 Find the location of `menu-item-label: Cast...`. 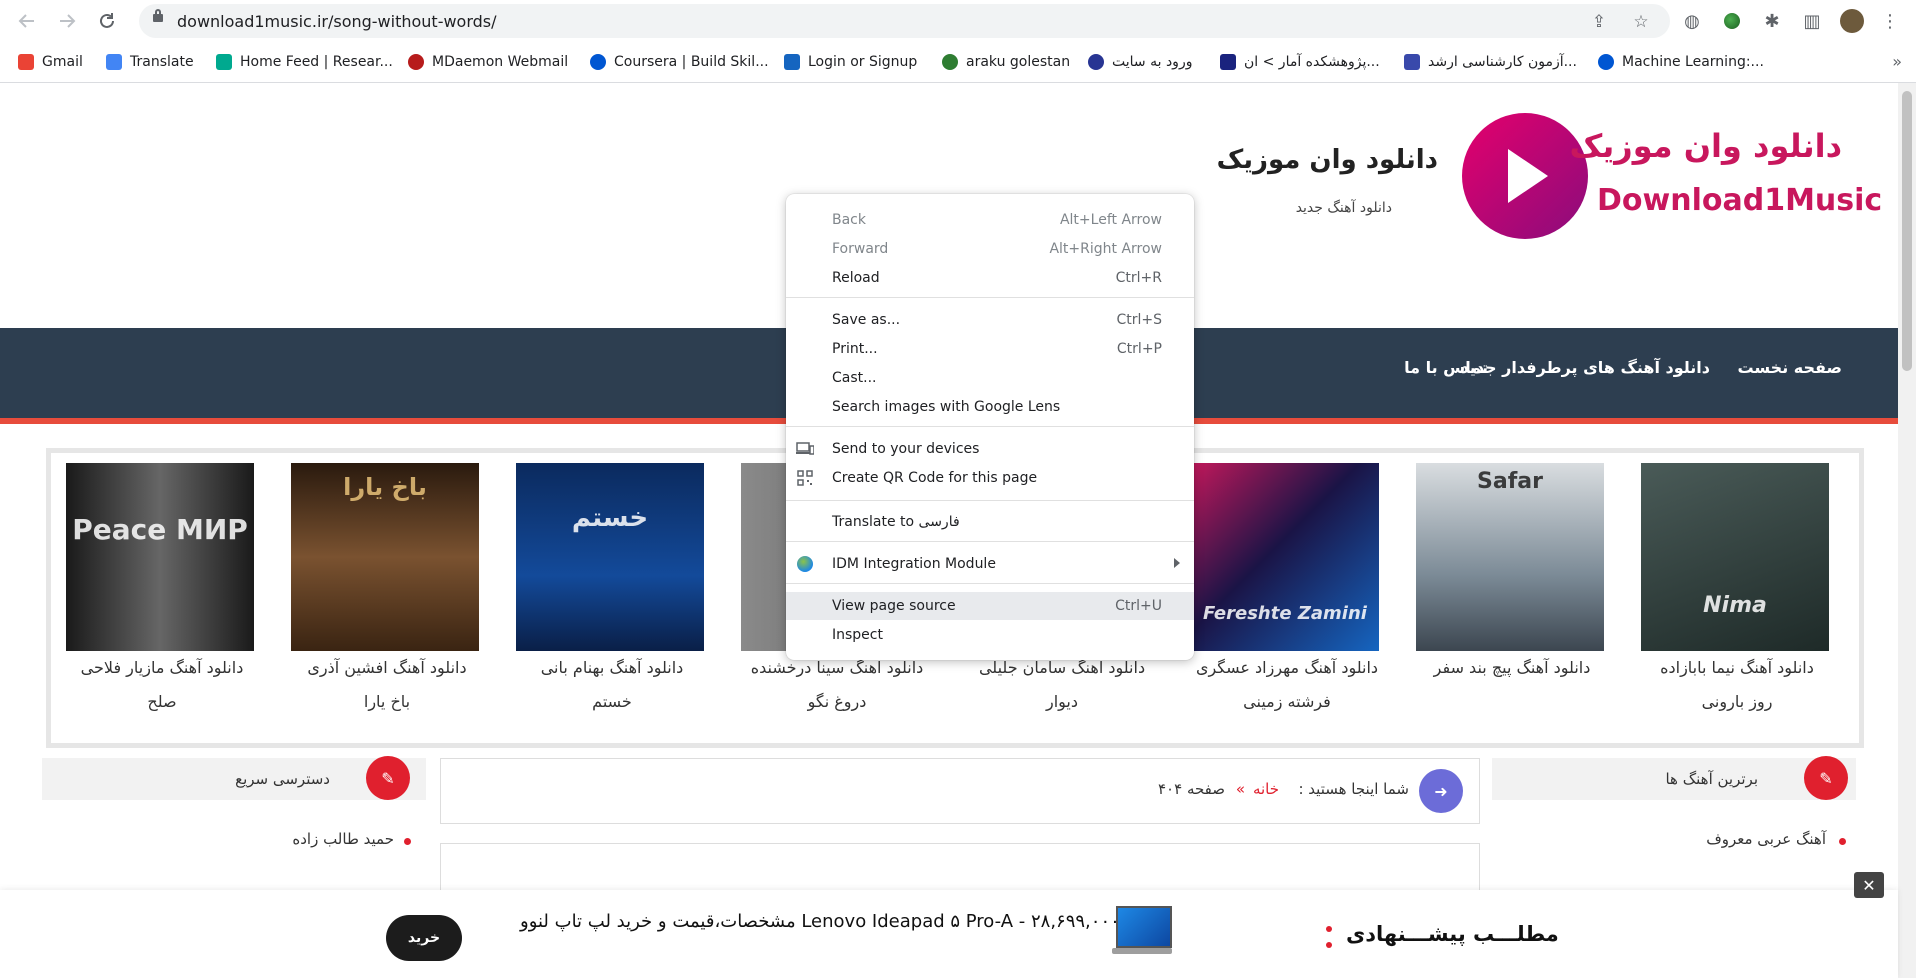

menu-item-label: Cast... is located at coordinates (854, 378).